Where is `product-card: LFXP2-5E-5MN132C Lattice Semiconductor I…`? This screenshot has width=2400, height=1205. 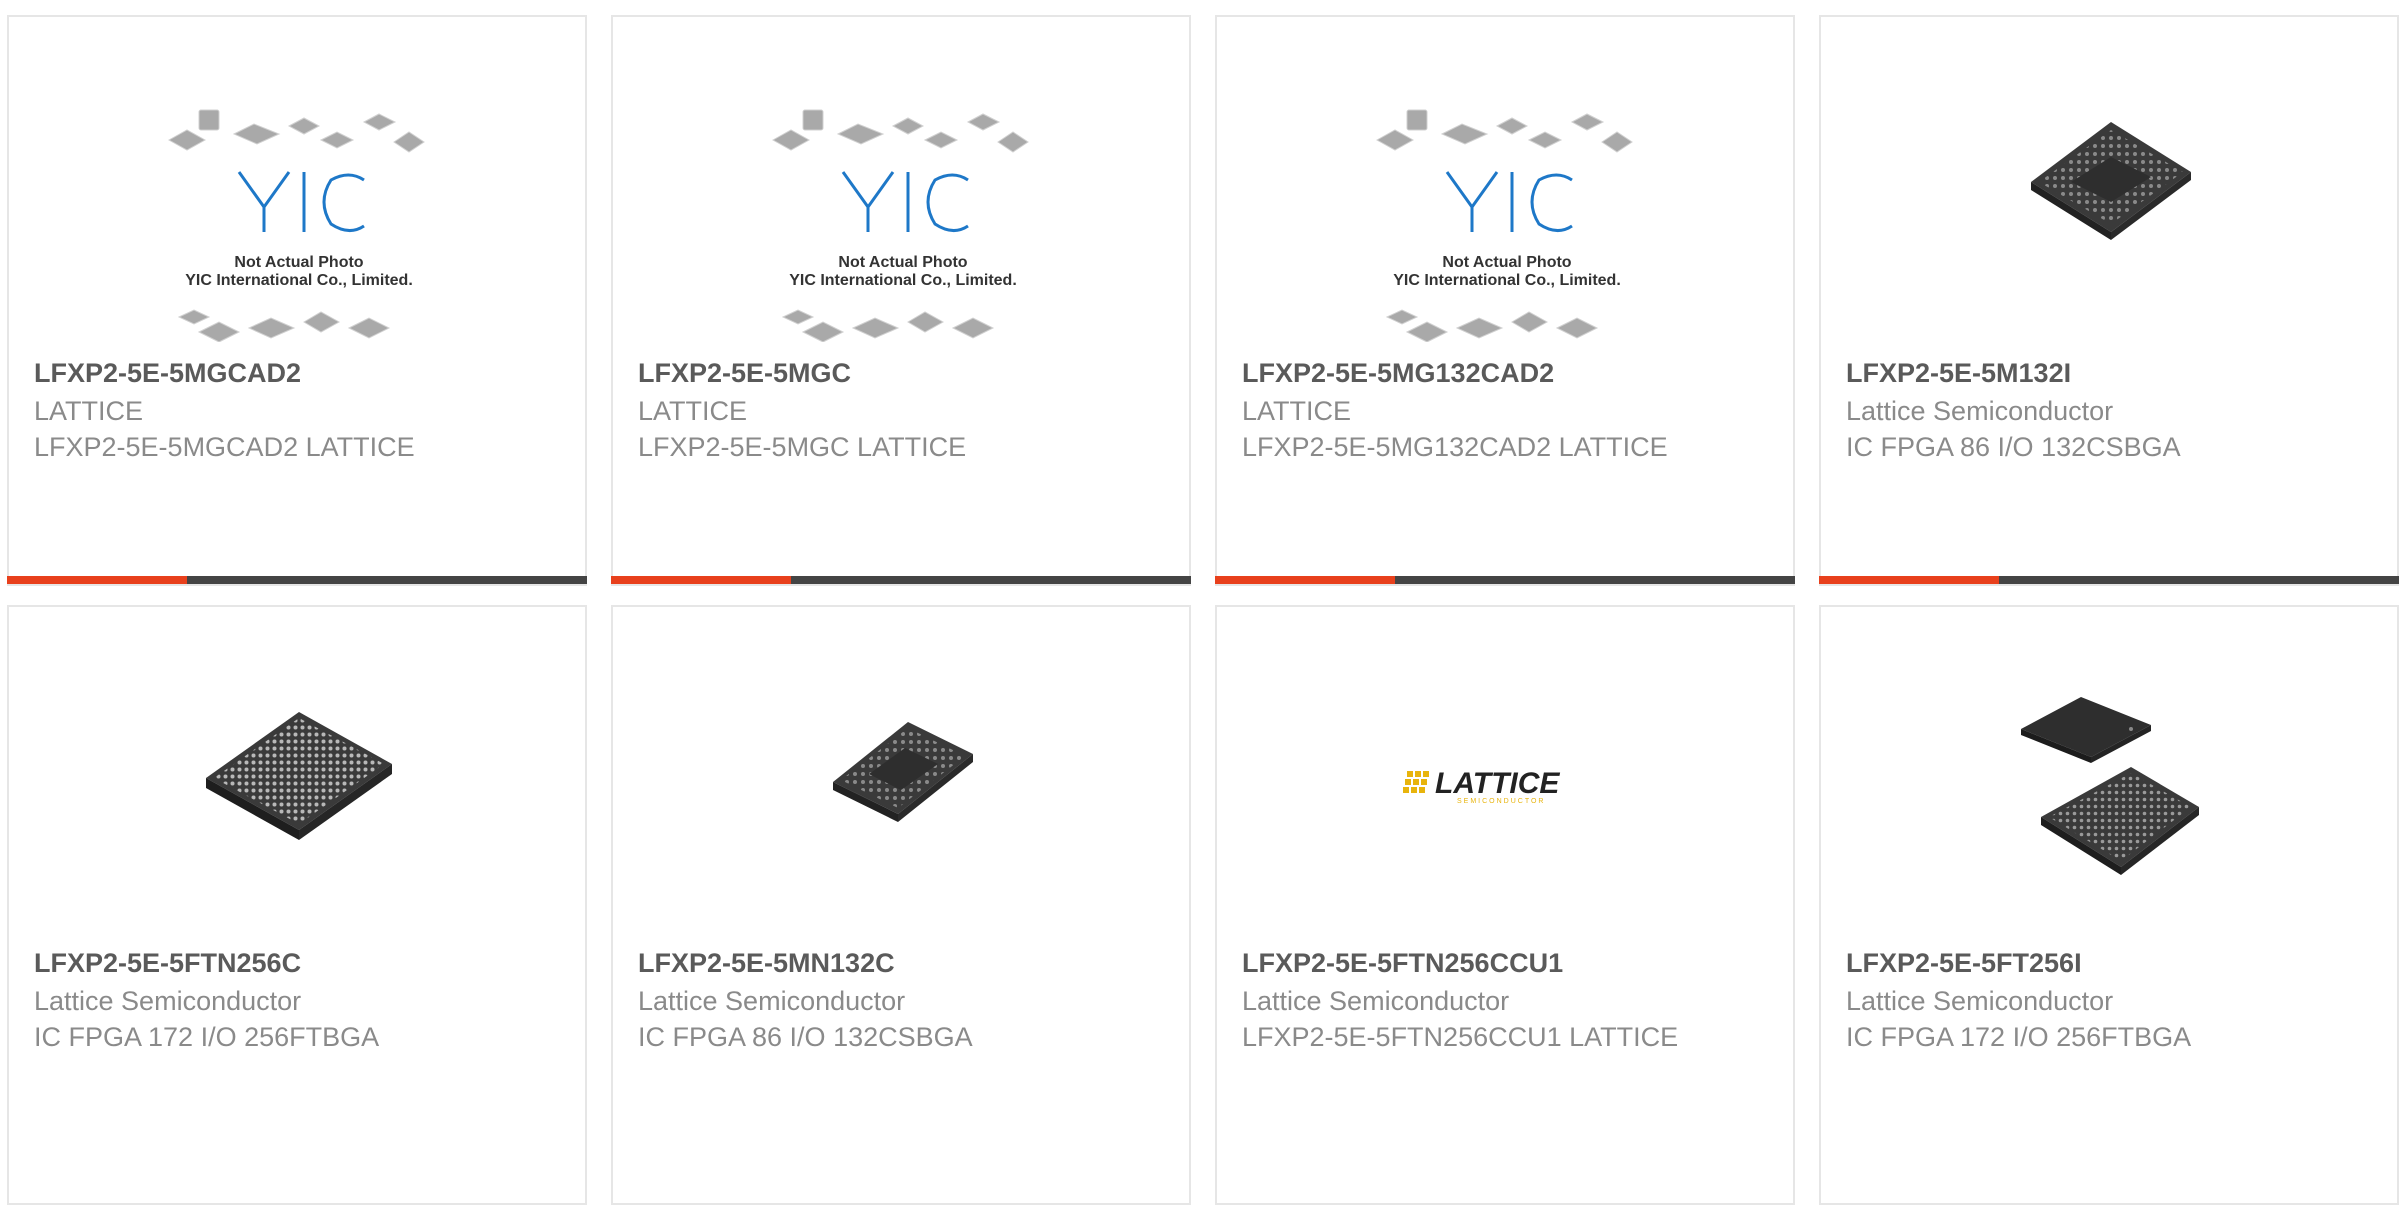
product-card: LFXP2-5E-5MN132C Lattice Semiconductor I… is located at coordinates (901, 905).